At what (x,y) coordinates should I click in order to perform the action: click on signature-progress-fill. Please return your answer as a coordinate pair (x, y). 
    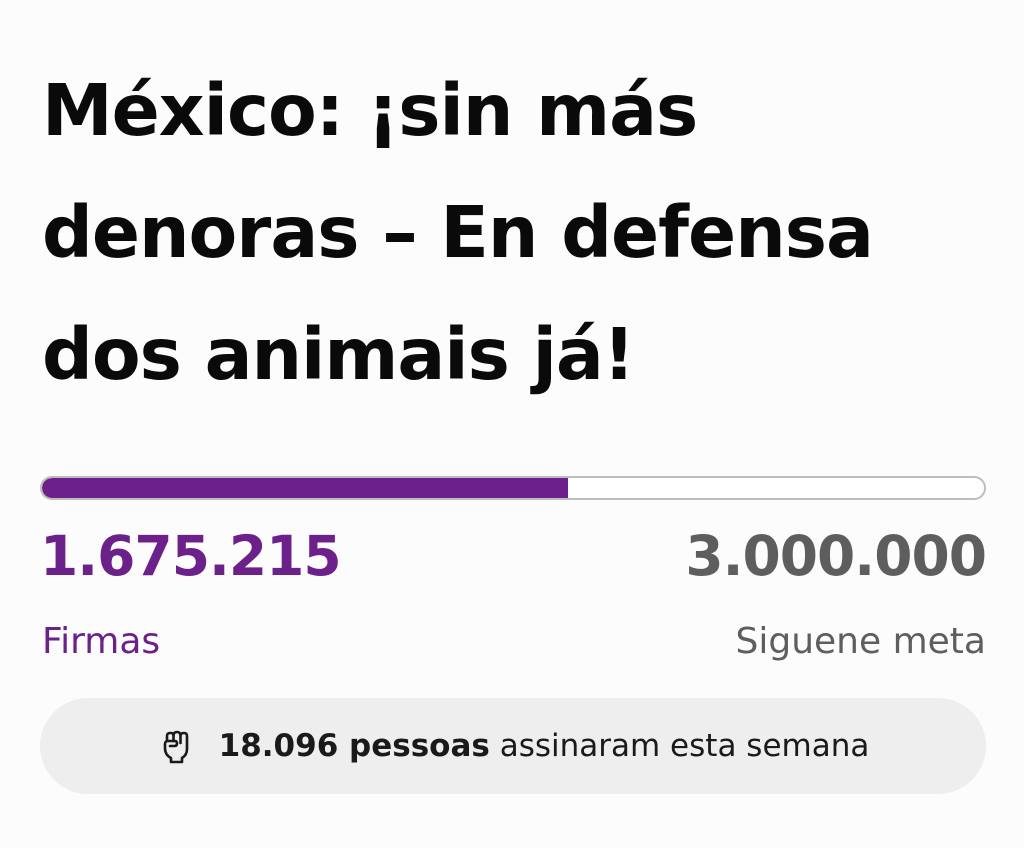
    Looking at the image, I should click on (305, 488).